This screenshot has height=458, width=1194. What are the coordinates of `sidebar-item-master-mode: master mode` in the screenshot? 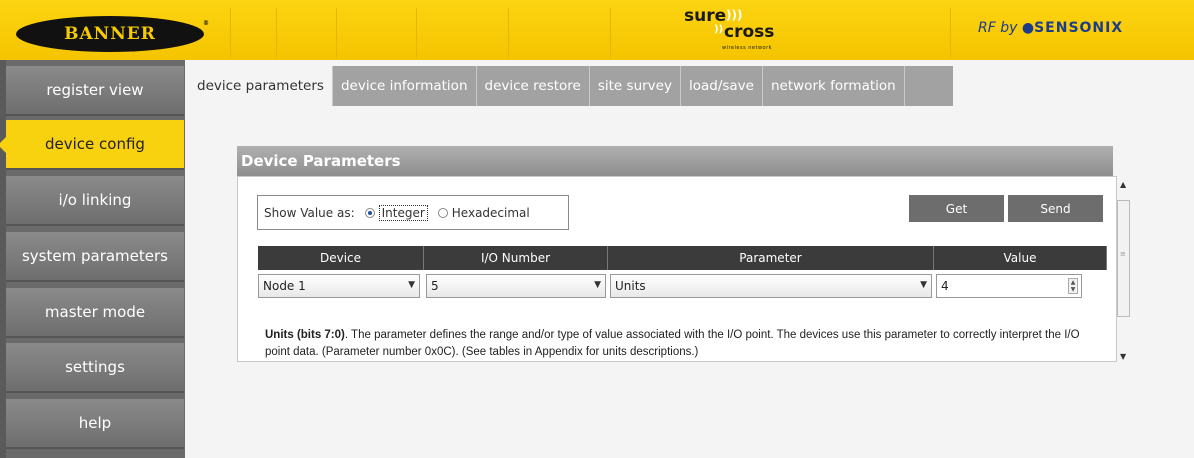 It's located at (95, 313).